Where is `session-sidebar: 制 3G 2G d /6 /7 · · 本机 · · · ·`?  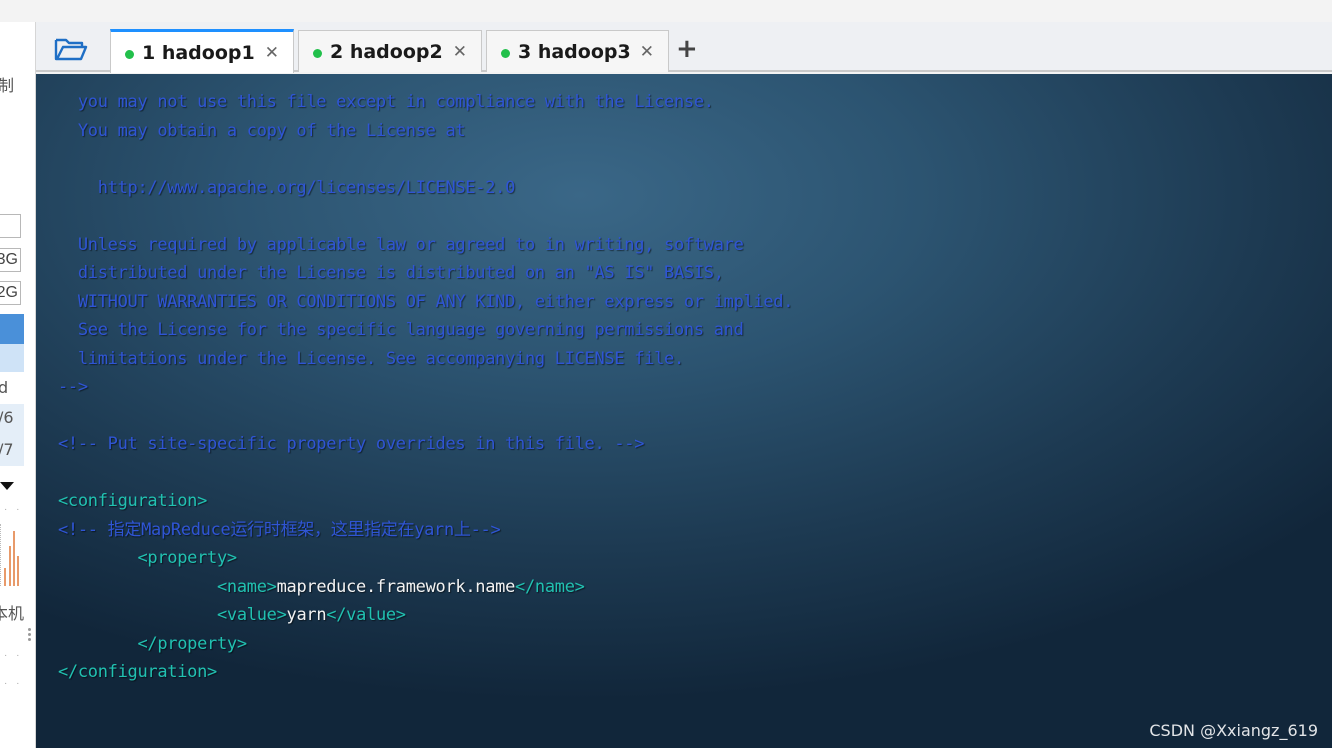
session-sidebar: 制 3G 2G d /6 /7 · · 本机 · · · · is located at coordinates (18, 385).